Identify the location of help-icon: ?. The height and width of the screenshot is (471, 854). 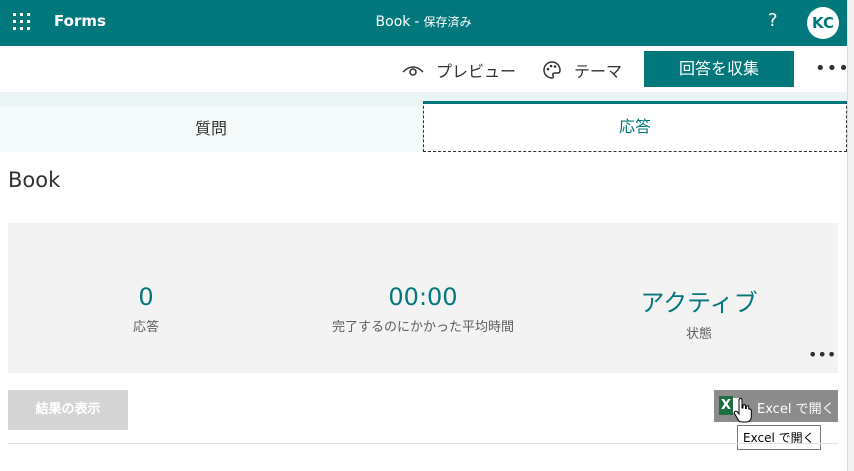
(773, 20).